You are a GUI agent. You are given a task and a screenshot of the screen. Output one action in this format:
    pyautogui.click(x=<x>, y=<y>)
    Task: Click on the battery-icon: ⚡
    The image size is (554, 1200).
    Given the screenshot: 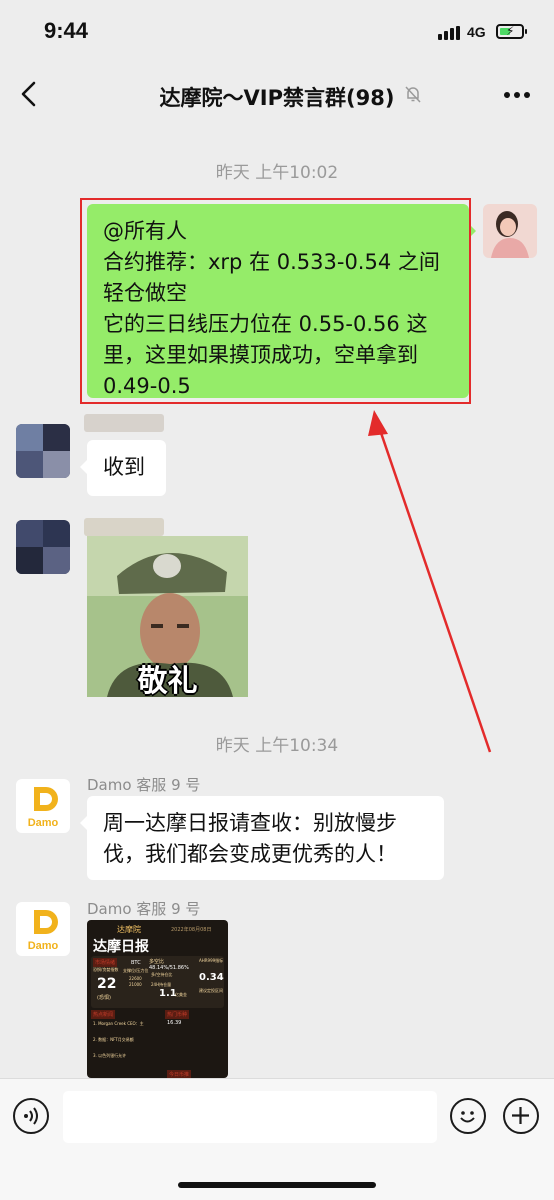 What is the action you would take?
    pyautogui.click(x=511, y=31)
    